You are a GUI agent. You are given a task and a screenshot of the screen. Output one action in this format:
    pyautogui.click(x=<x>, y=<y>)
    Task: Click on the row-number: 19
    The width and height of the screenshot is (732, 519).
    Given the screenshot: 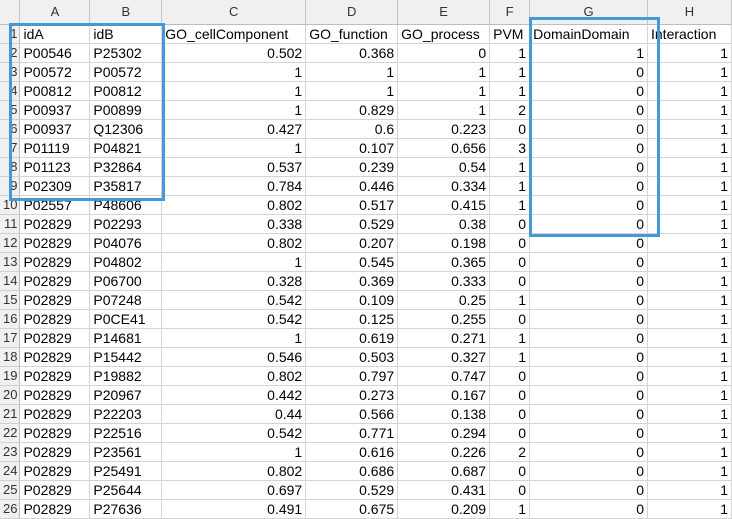 What is the action you would take?
    pyautogui.click(x=10, y=376)
    